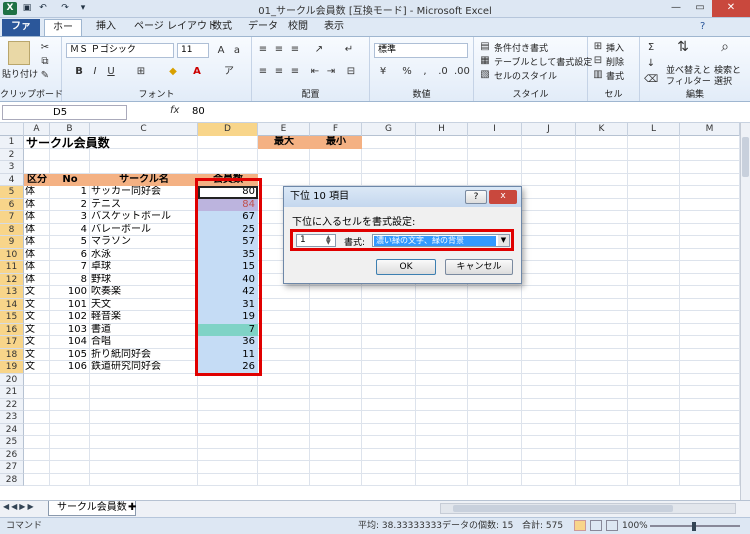 Image resolution: width=750 pixels, height=534 pixels. Describe the element at coordinates (12, 254) in the screenshot. I see `row-header: 10` at that location.